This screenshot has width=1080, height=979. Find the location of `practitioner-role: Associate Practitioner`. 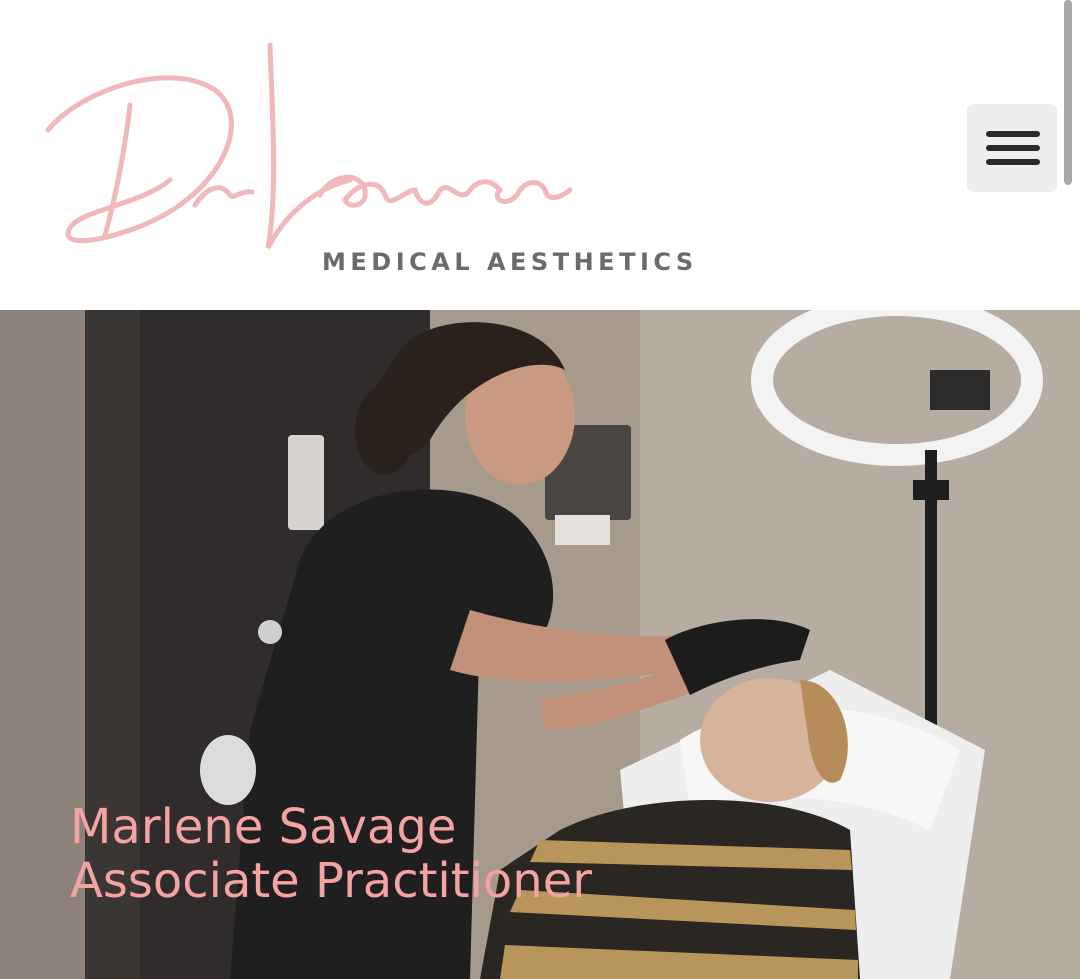

practitioner-role: Associate Practitioner is located at coordinates (331, 881).